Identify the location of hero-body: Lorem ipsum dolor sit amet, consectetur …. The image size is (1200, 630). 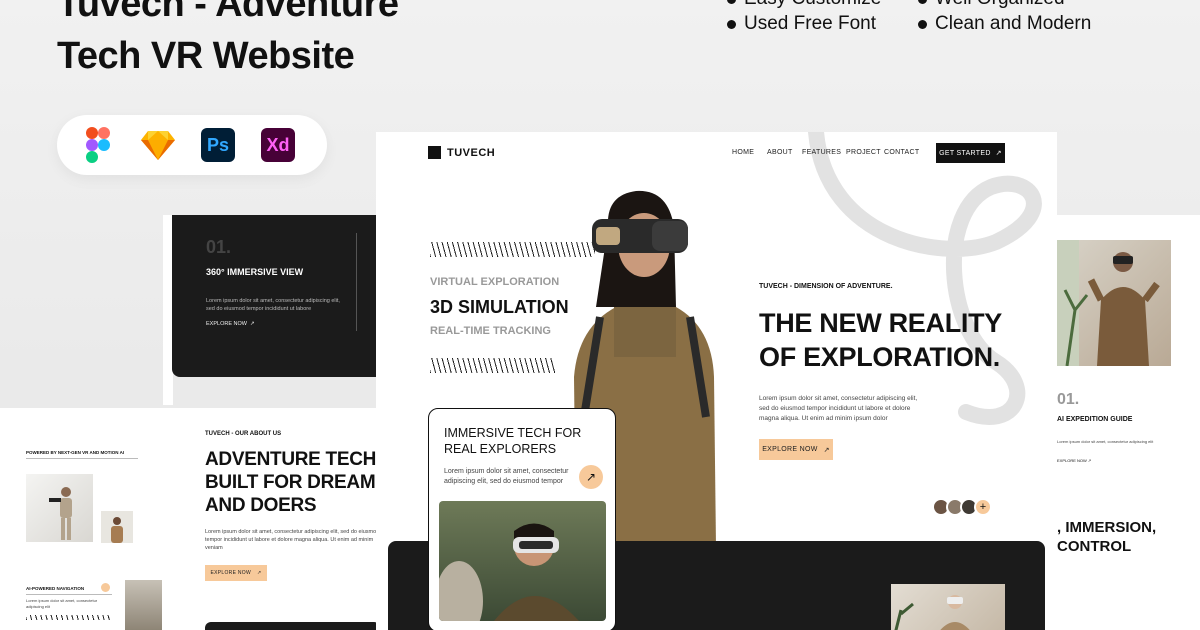
(838, 408).